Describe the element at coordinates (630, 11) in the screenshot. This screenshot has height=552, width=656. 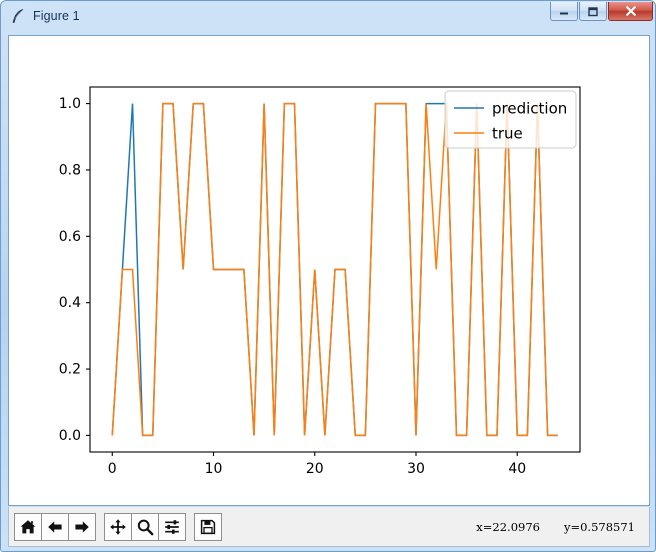
I see `close-button` at that location.